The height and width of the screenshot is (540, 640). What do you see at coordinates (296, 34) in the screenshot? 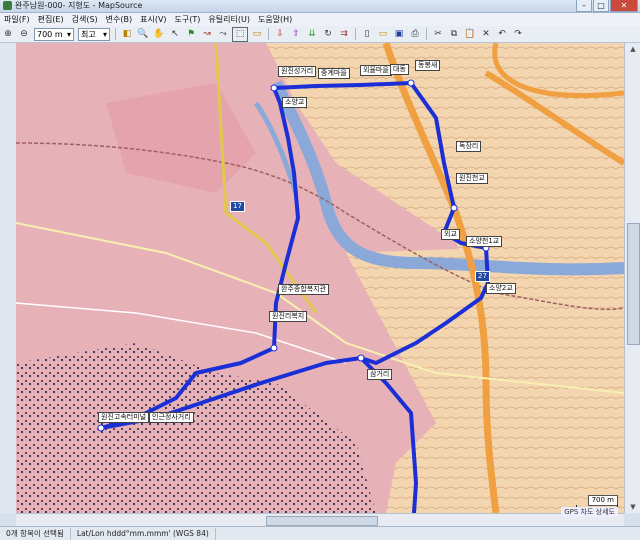
I see `send-device-icon: ⇧` at bounding box center [296, 34].